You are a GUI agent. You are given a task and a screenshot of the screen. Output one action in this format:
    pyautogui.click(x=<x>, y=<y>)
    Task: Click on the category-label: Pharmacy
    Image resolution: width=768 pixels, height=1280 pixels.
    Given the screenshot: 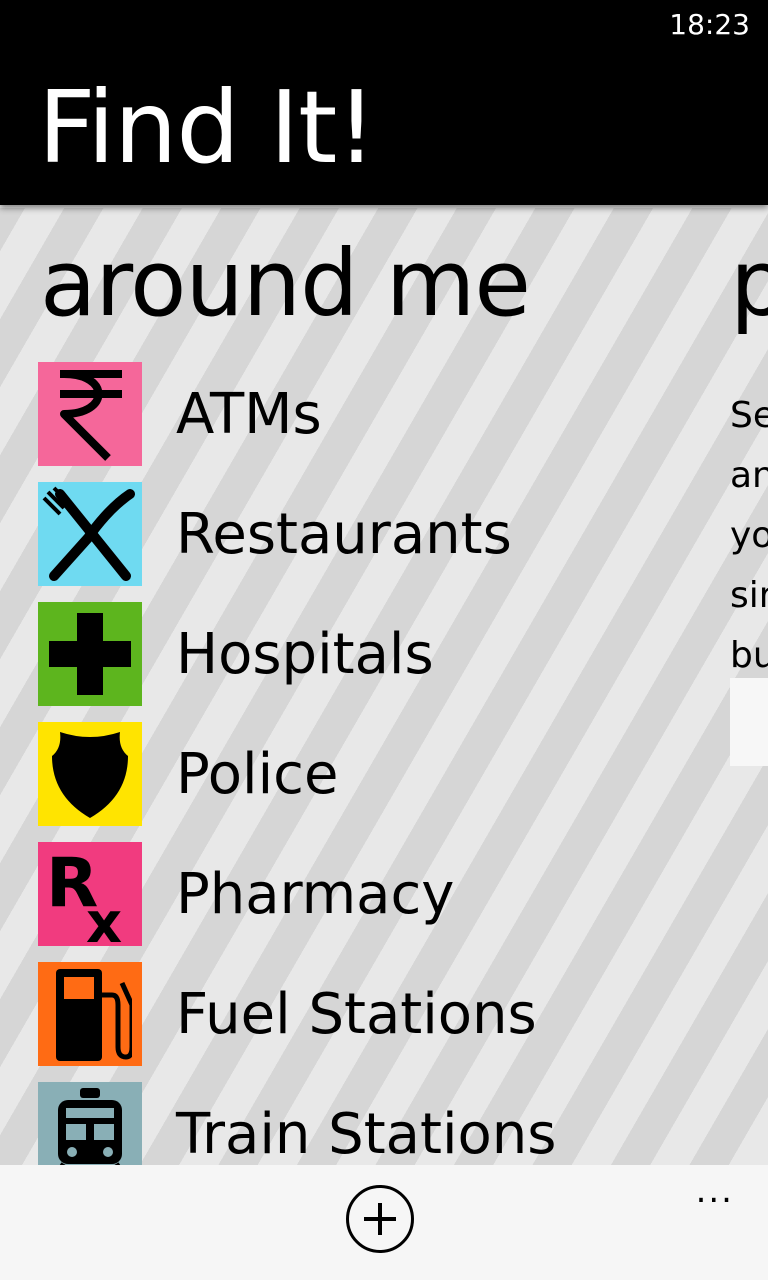 What is the action you would take?
    pyautogui.click(x=315, y=894)
    